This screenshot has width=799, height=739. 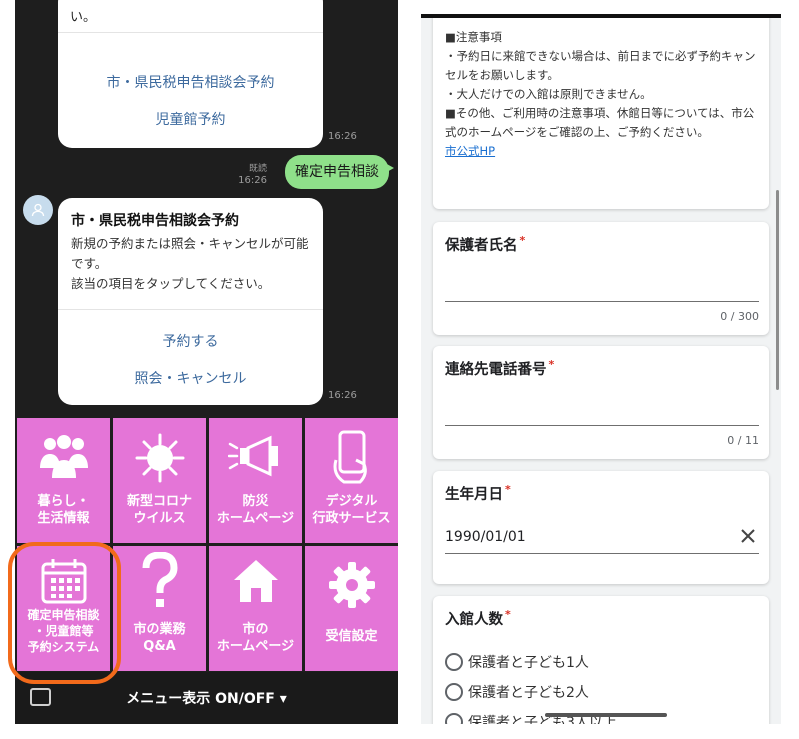 What do you see at coordinates (190, 119) in the screenshot?
I see `link-childrens-hall: 児童館予約` at bounding box center [190, 119].